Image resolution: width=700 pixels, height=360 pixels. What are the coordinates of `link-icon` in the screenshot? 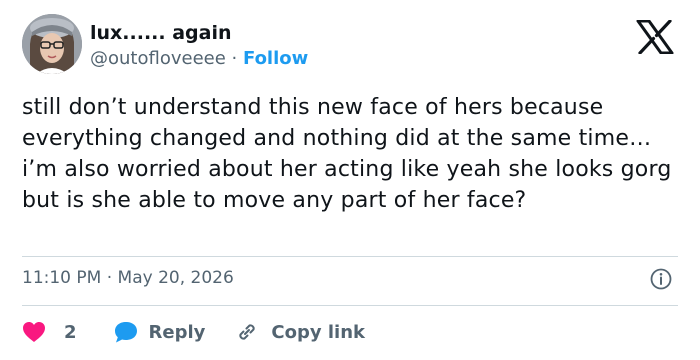 It's located at (247, 332).